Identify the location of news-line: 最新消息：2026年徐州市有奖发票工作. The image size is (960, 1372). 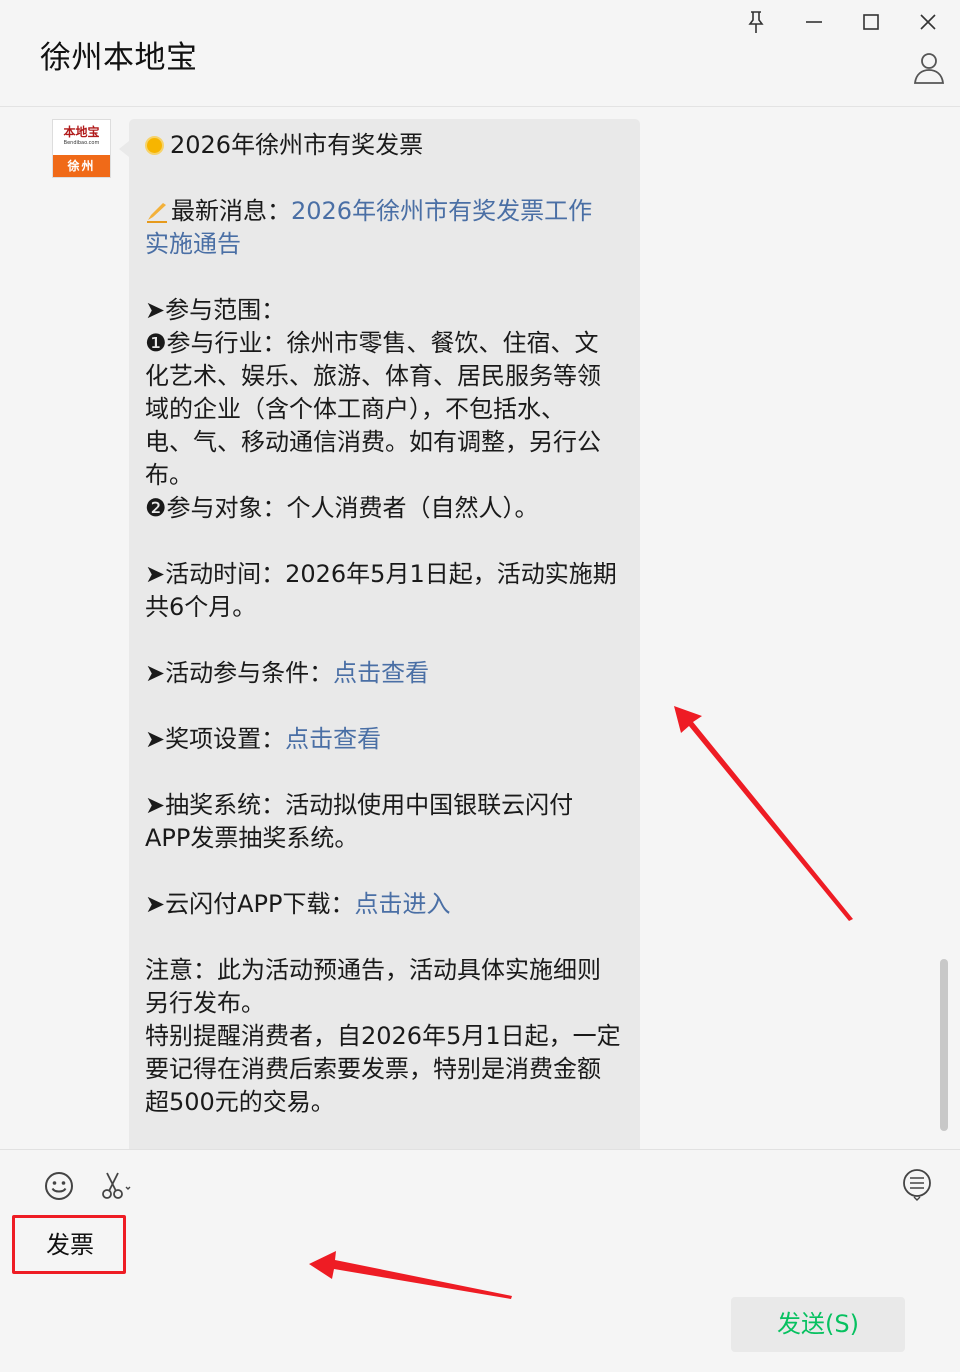
(386, 211).